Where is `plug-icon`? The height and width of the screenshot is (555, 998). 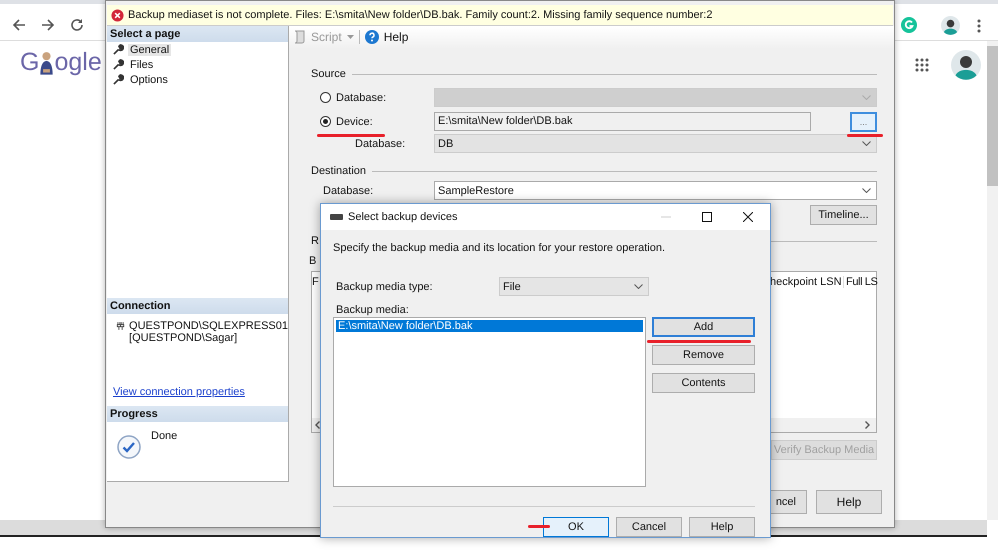
plug-icon is located at coordinates (121, 326).